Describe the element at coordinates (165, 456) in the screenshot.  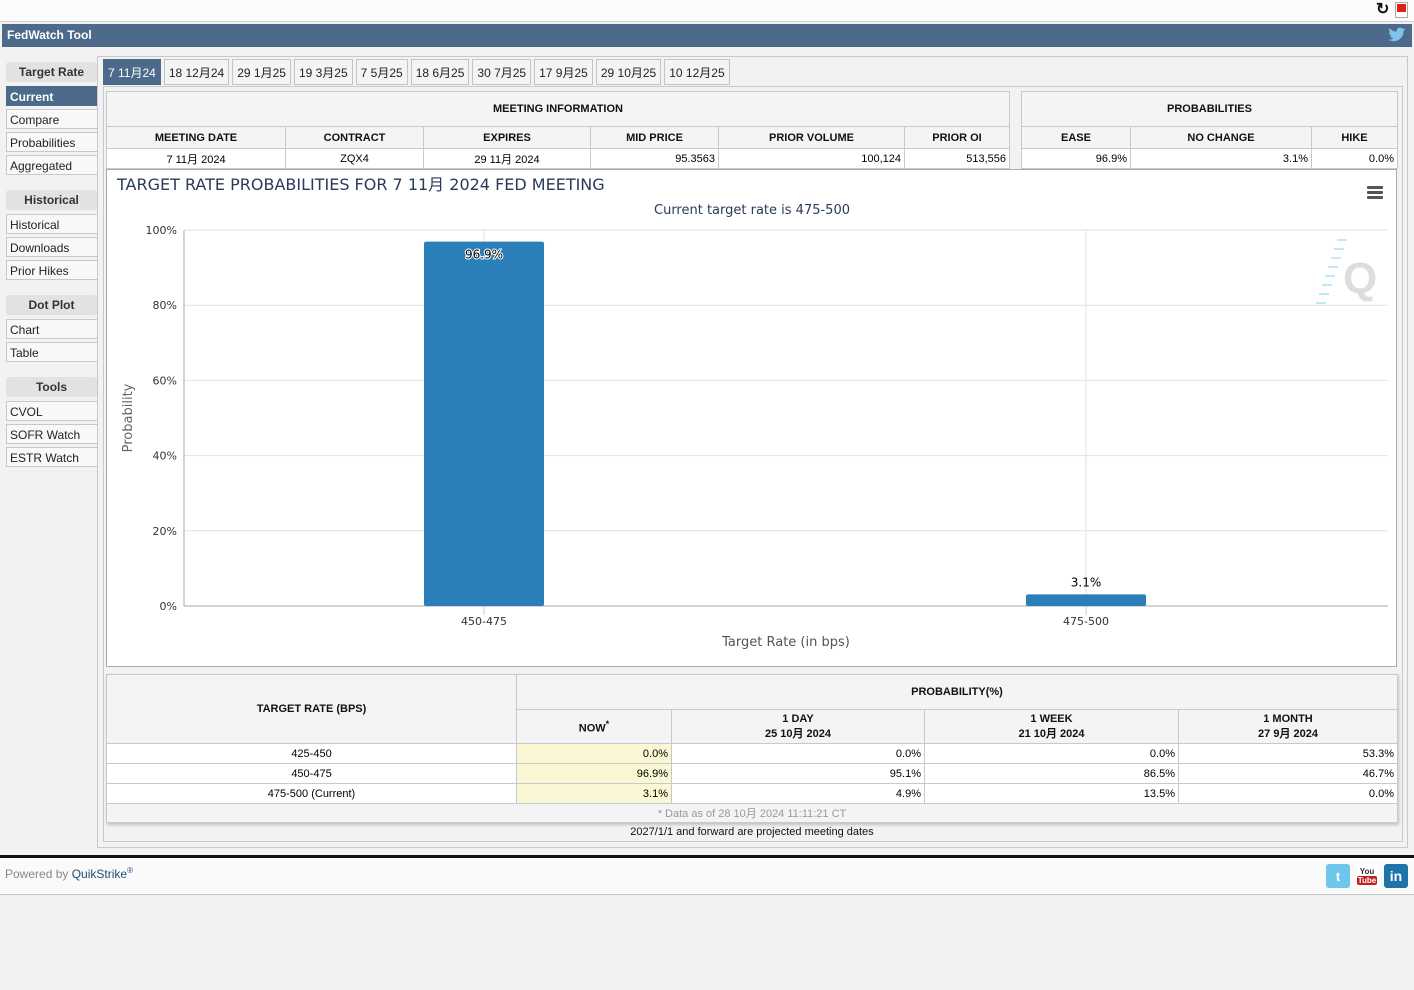
I see `y-tick-label: 40%` at that location.